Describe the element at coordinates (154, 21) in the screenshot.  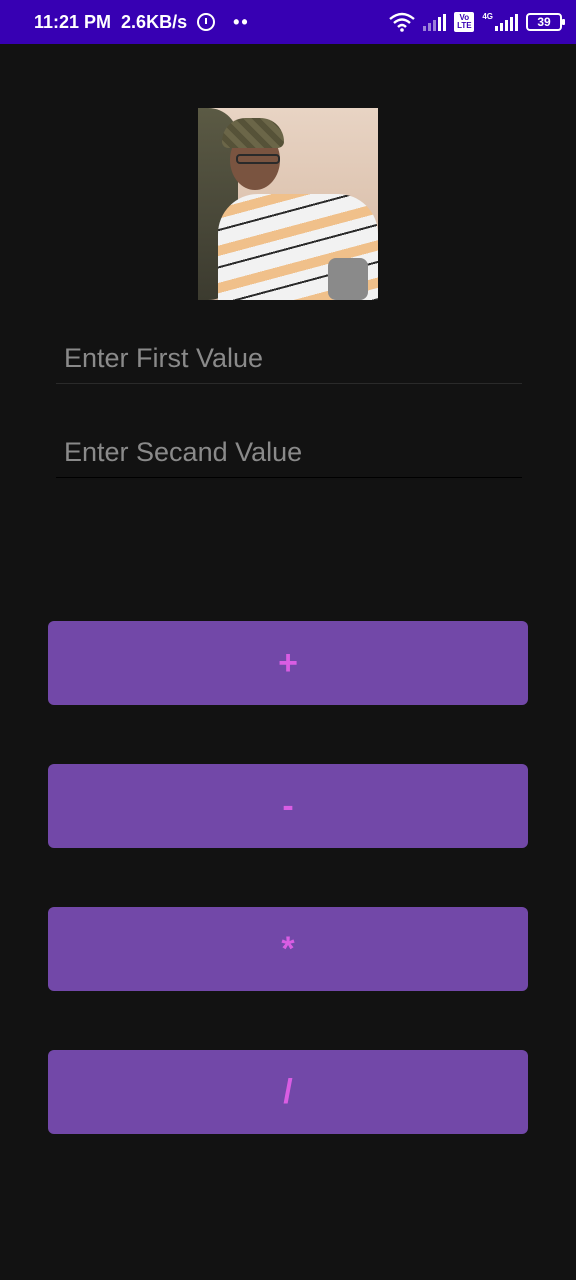
I see `status-network-speed: 2.6KB/s` at that location.